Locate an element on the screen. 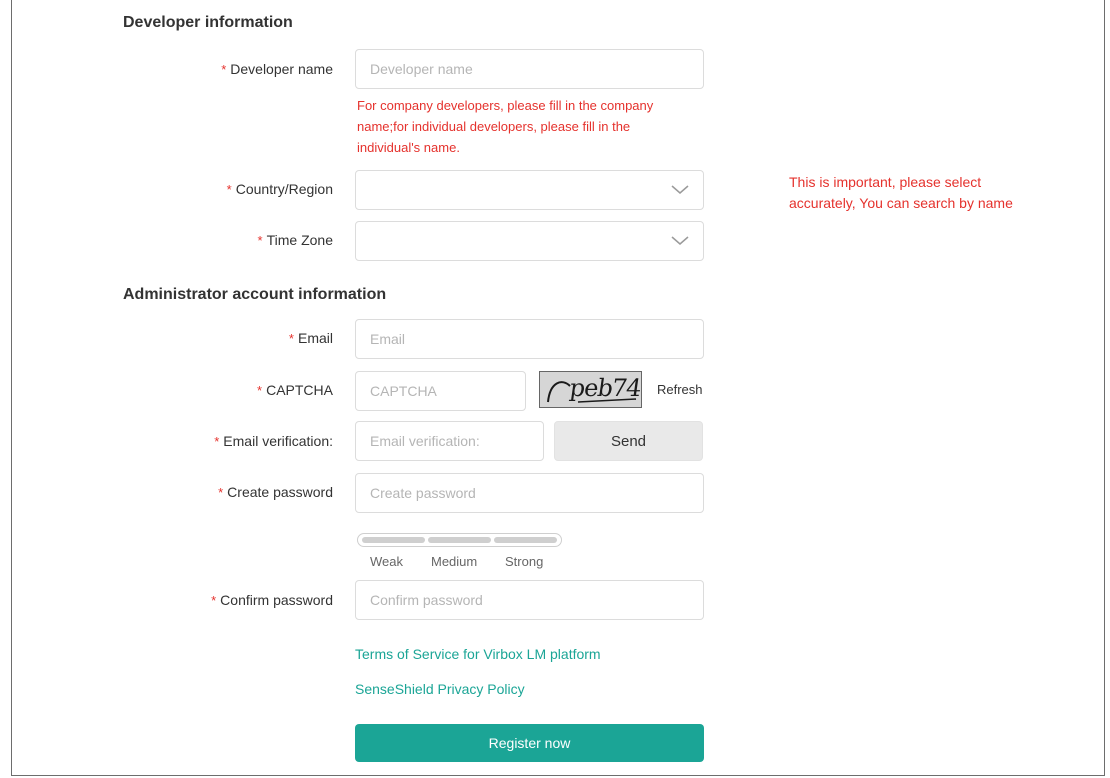  strength-label-weak: Weak is located at coordinates (386, 561).